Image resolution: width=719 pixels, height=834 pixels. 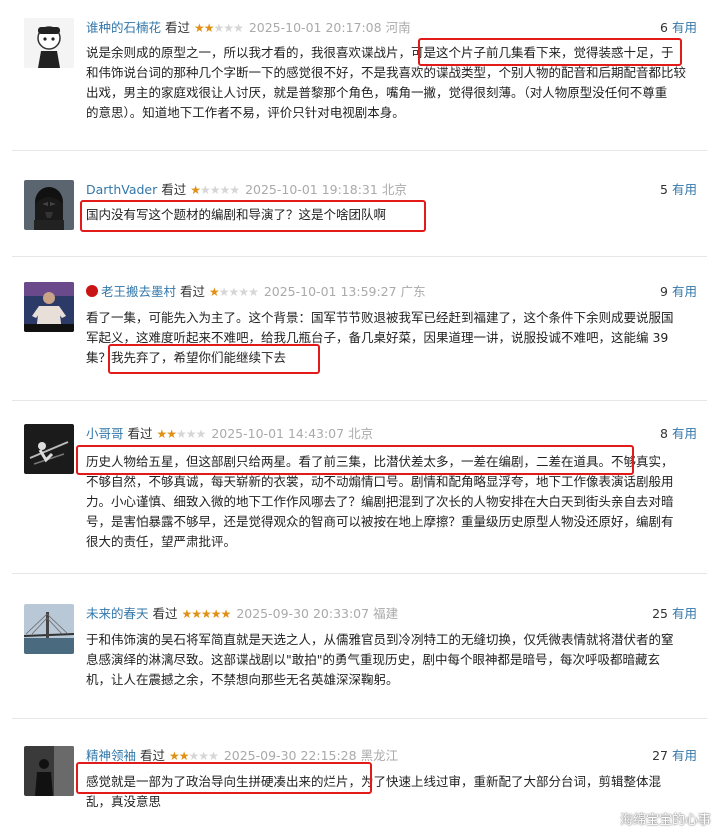 I want to click on username-text: 老王搬去墨村, so click(x=139, y=291).